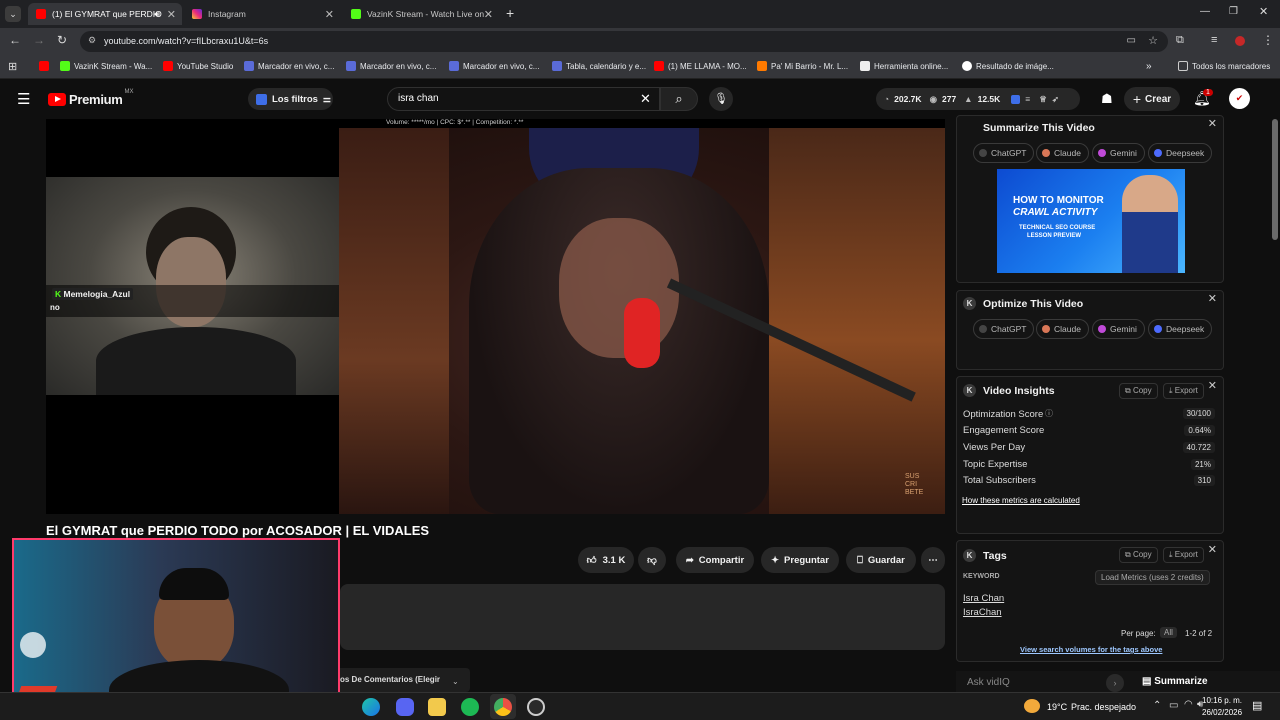 This screenshot has width=1280, height=720. Describe the element at coordinates (157, 14) in the screenshot. I see `speaker-icon: 🔊︎` at that location.